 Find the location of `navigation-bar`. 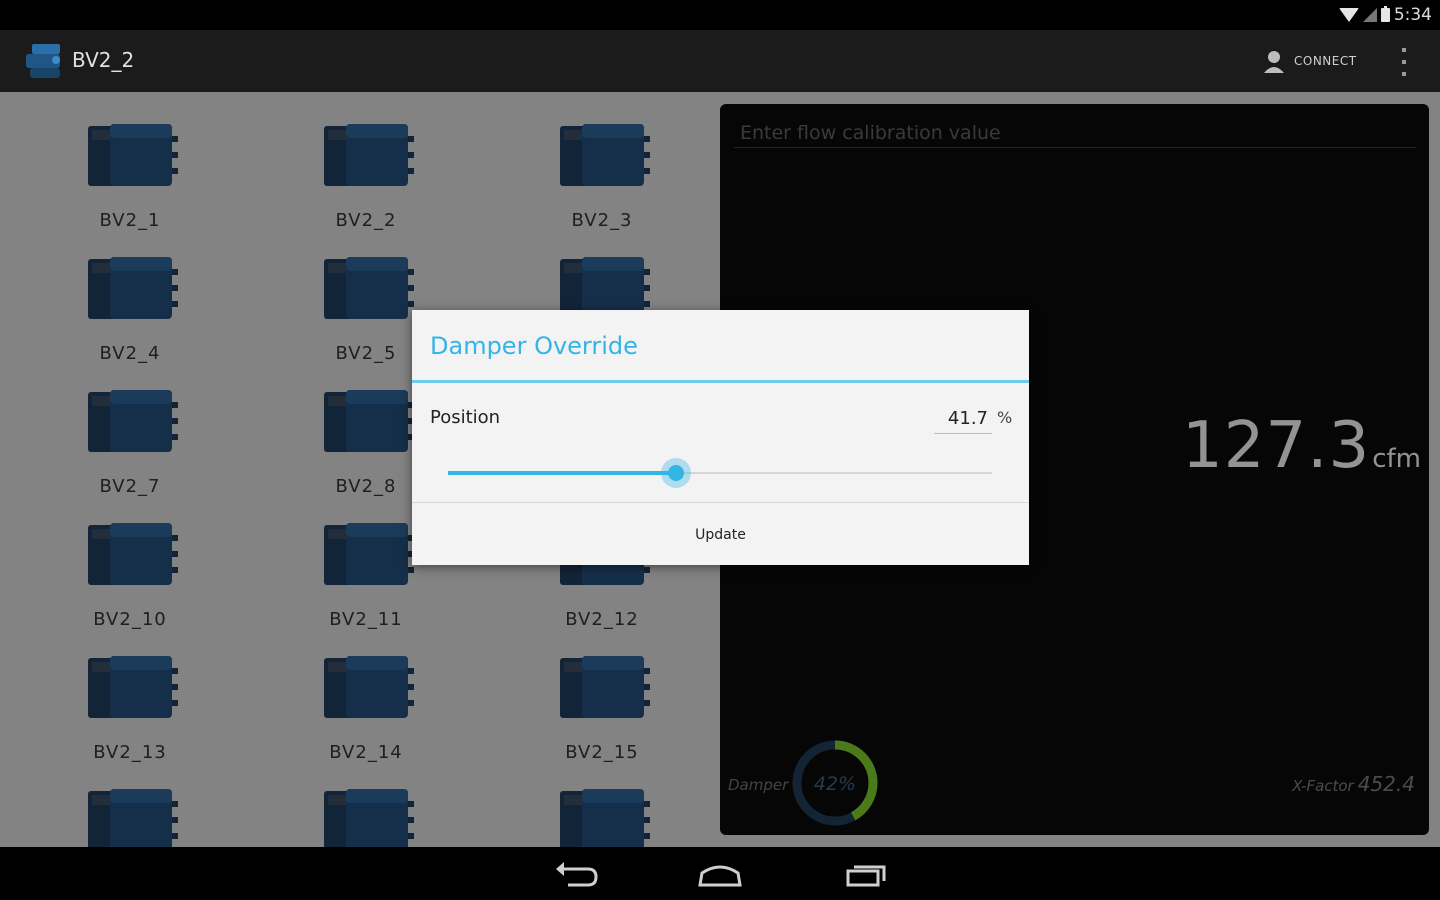

navigation-bar is located at coordinates (720, 873).